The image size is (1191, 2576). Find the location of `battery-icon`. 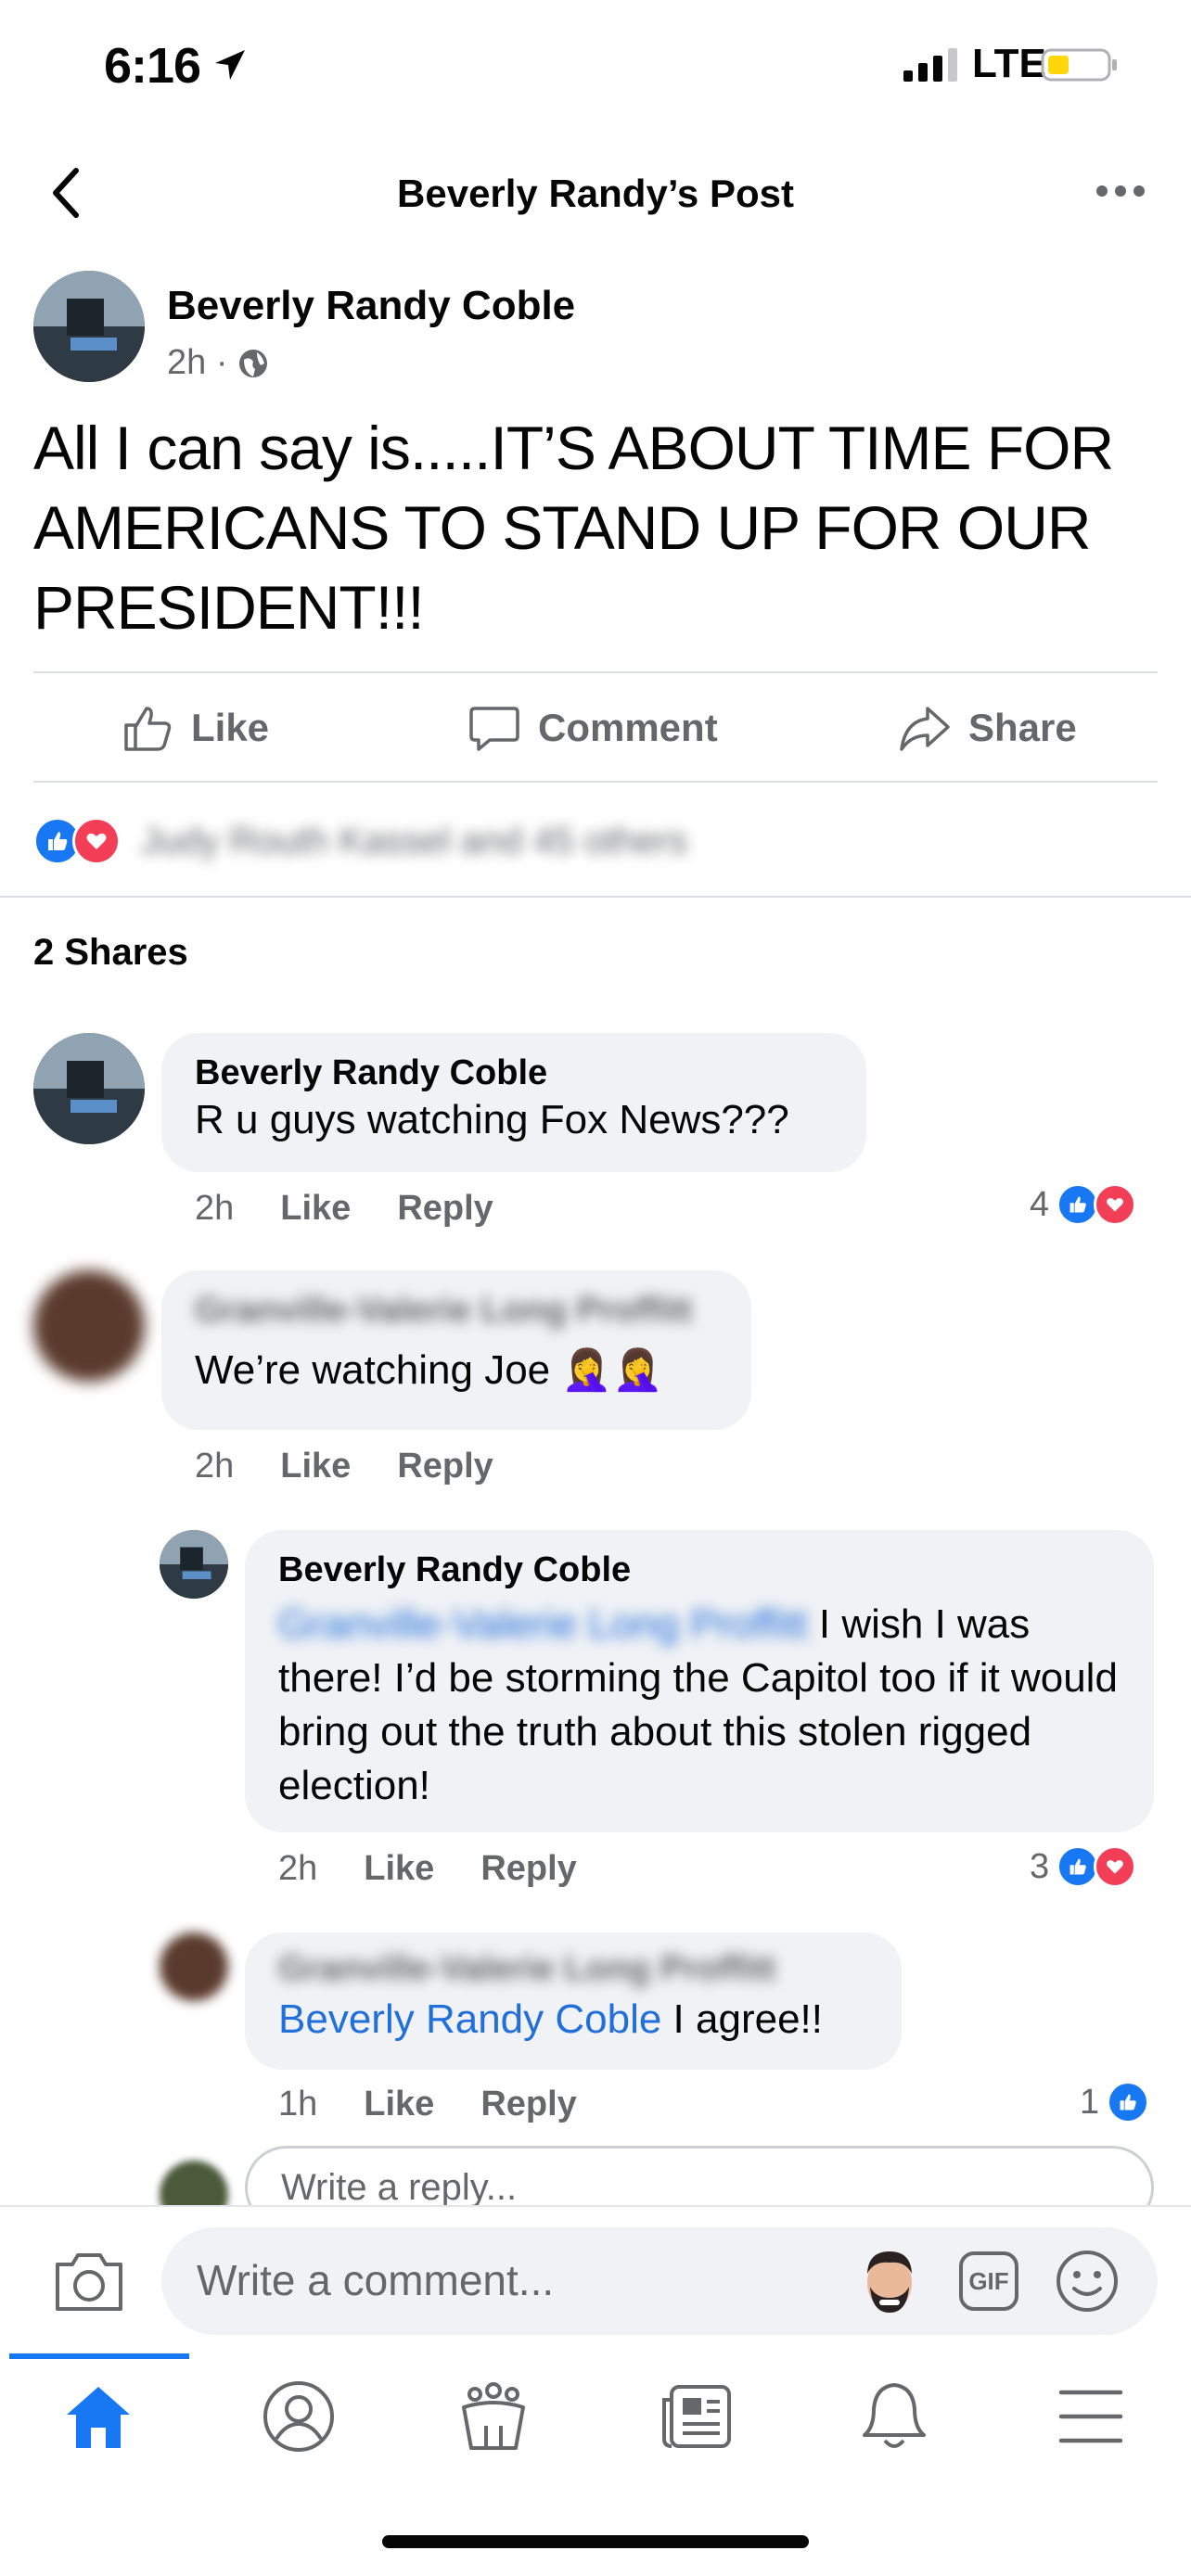

battery-icon is located at coordinates (1079, 65).